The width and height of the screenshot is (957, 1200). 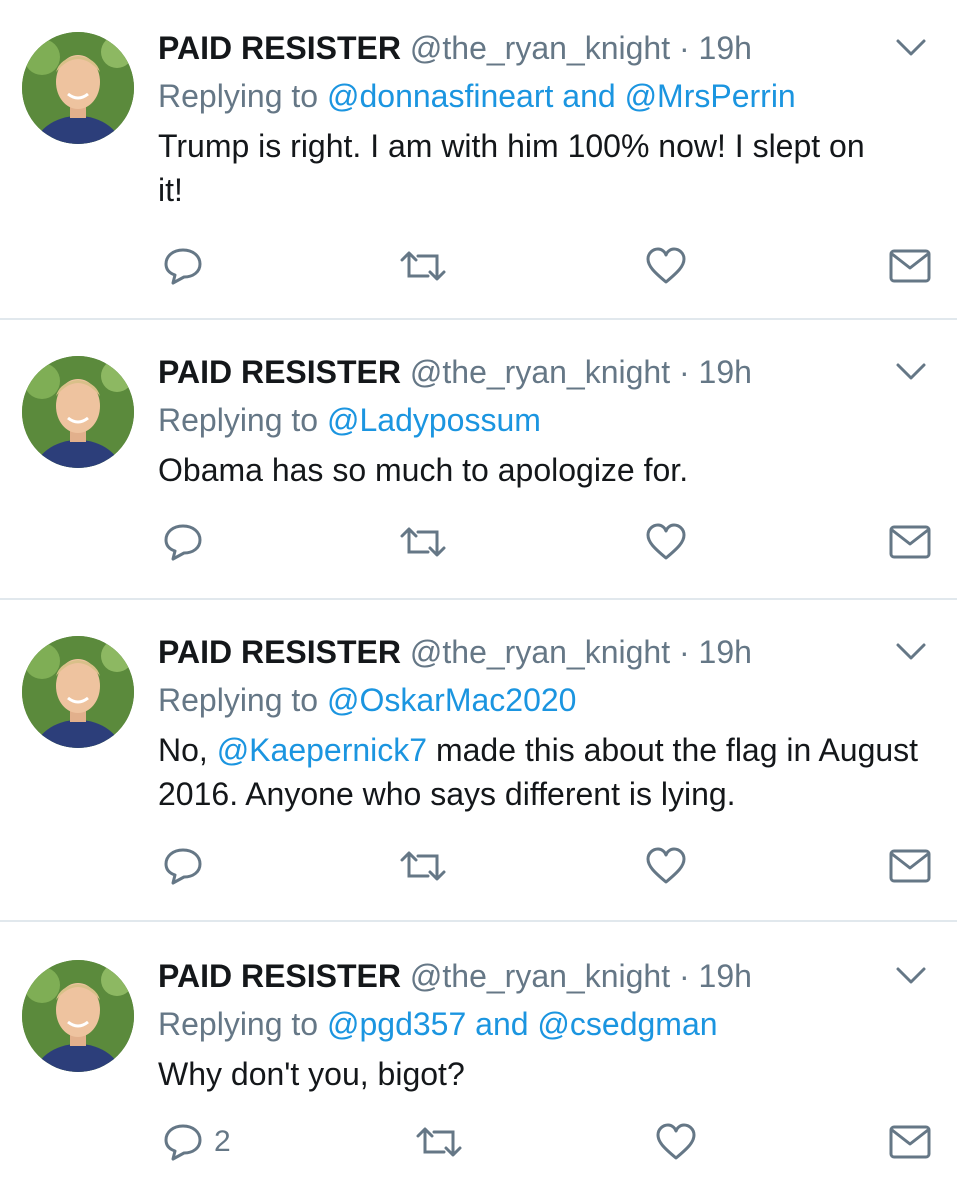 I want to click on reply-mention-link: @Ladypossum, so click(x=434, y=420).